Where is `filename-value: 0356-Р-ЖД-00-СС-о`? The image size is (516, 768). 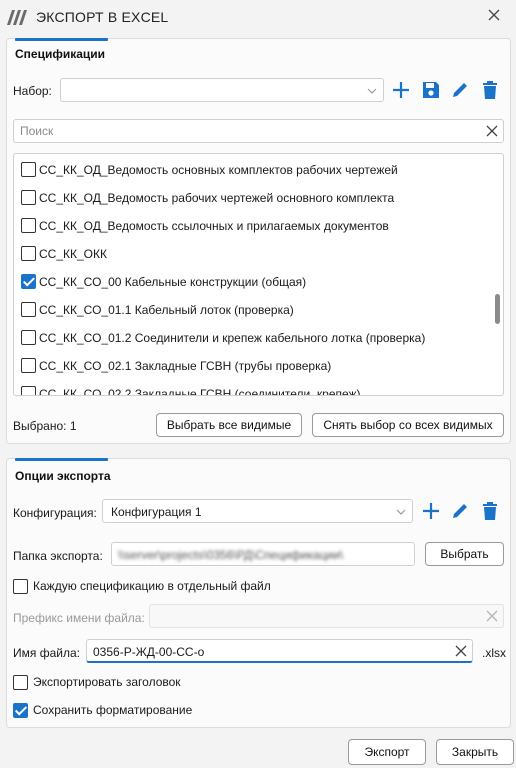
filename-value: 0356-Р-ЖД-00-СС-о is located at coordinates (149, 652).